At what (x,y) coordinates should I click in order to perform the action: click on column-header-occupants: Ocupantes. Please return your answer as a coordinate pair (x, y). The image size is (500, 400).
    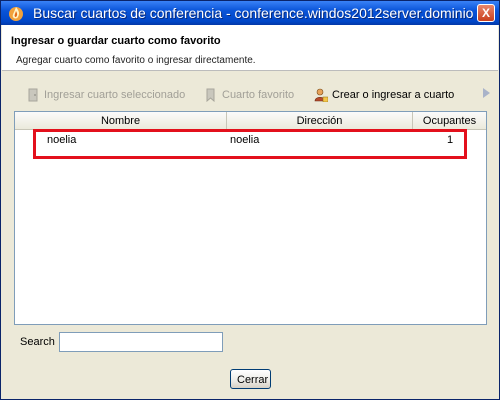
    Looking at the image, I should click on (449, 121).